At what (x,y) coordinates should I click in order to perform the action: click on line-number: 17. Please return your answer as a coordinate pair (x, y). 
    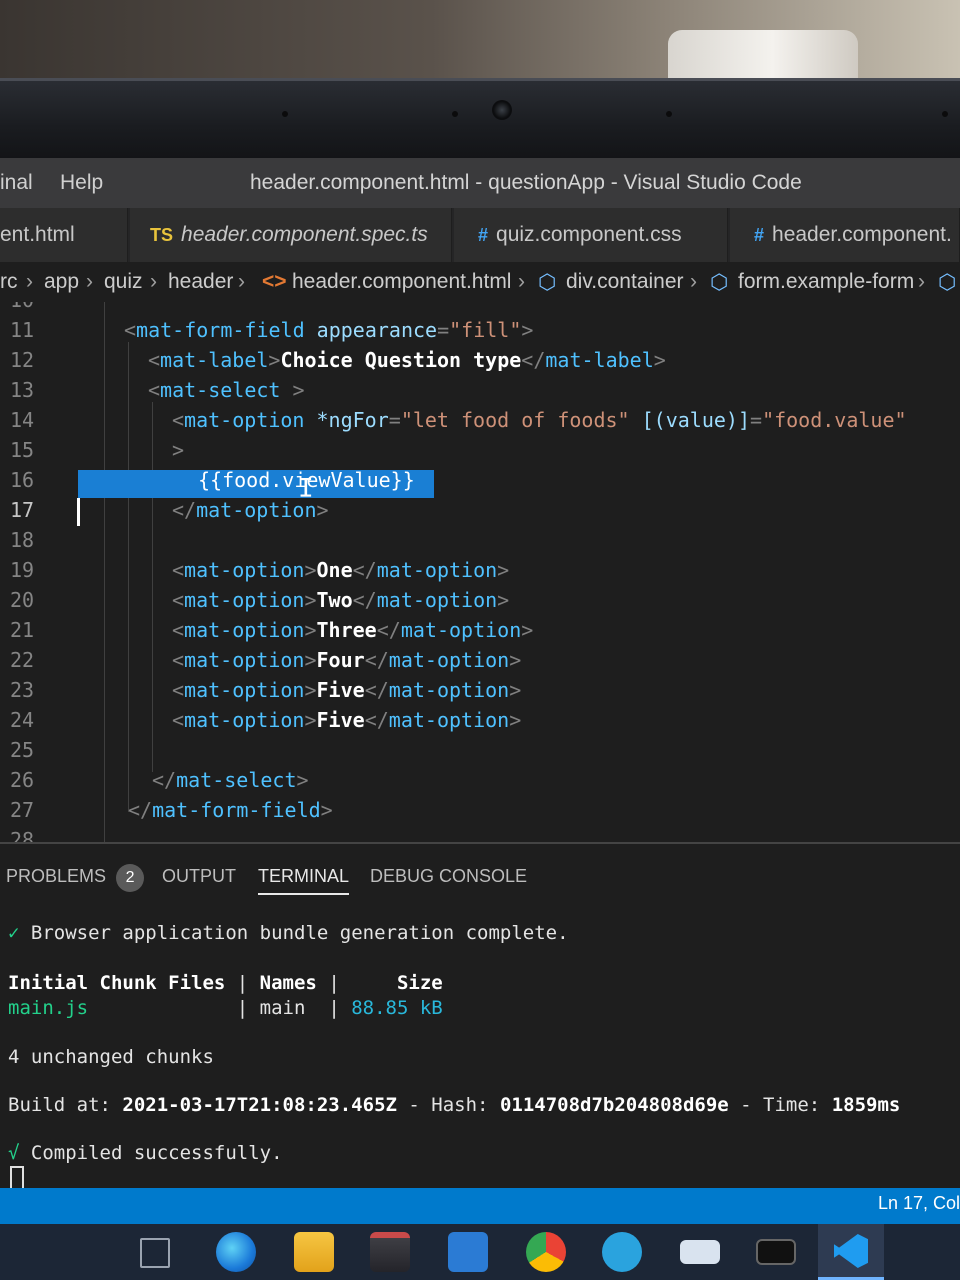
    Looking at the image, I should click on (22, 510).